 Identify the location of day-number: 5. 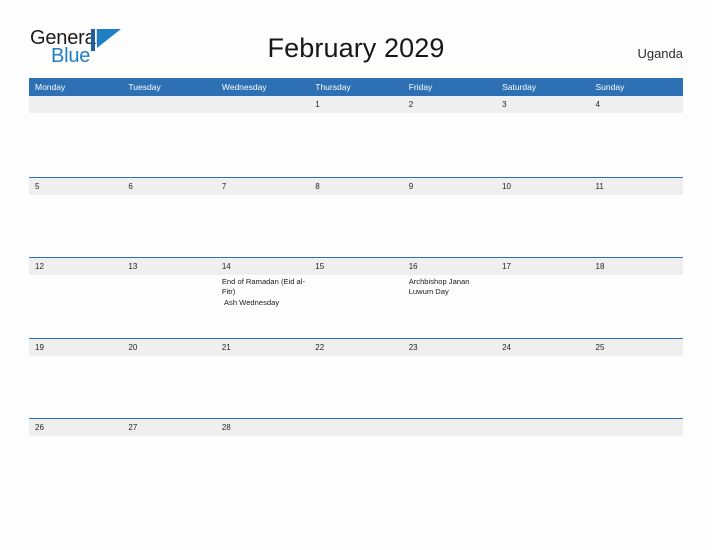
(75, 186).